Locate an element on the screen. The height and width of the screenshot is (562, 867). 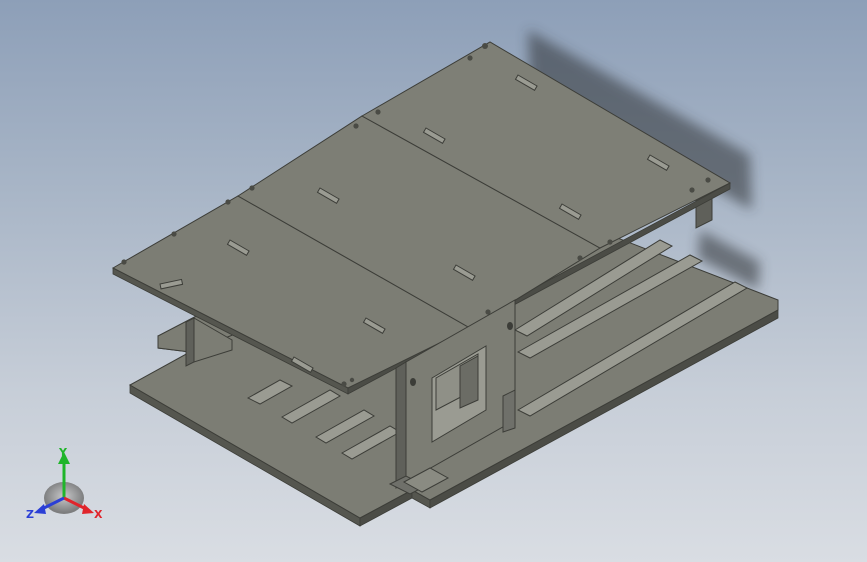
y-axis-label: Y is located at coordinates (63, 452).